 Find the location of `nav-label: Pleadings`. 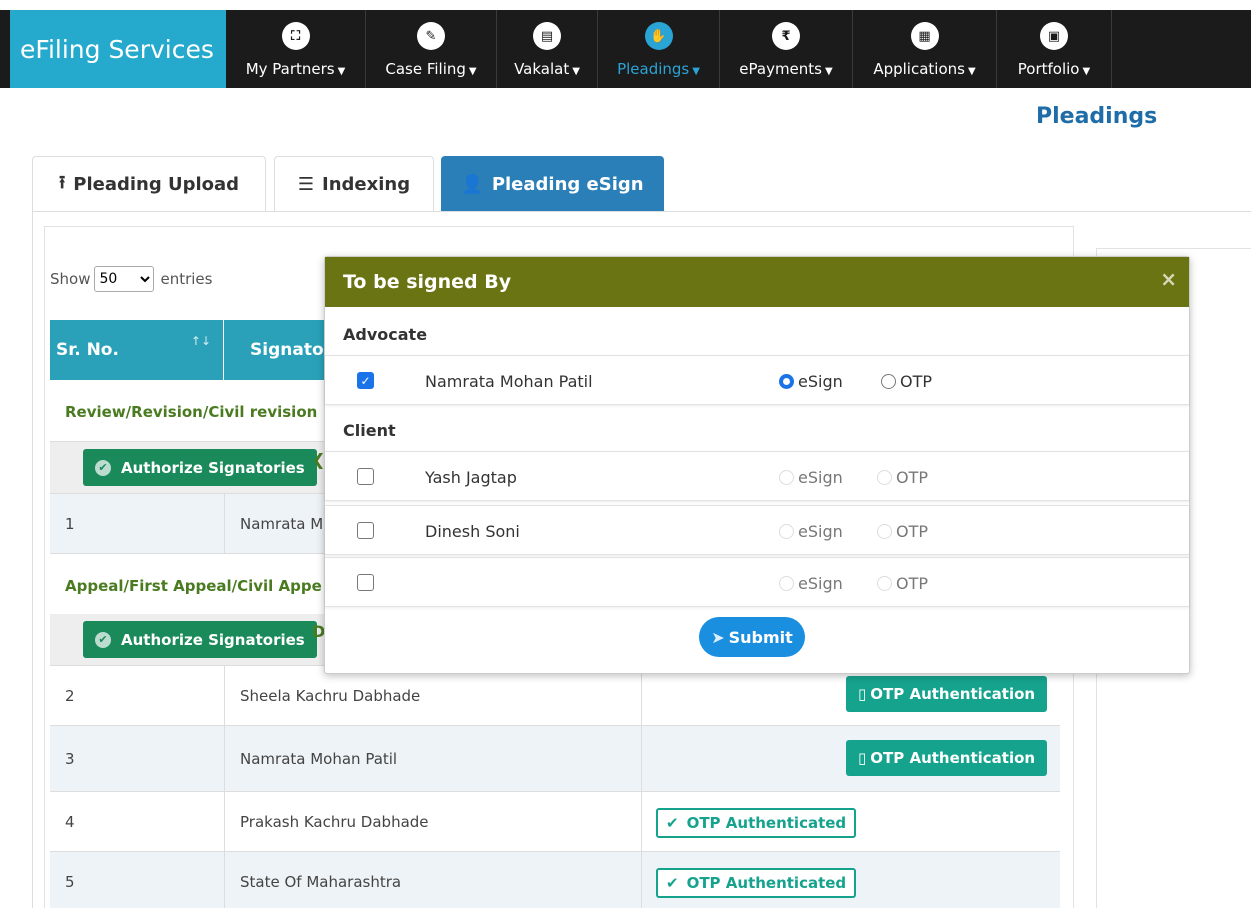

nav-label: Pleadings is located at coordinates (653, 69).